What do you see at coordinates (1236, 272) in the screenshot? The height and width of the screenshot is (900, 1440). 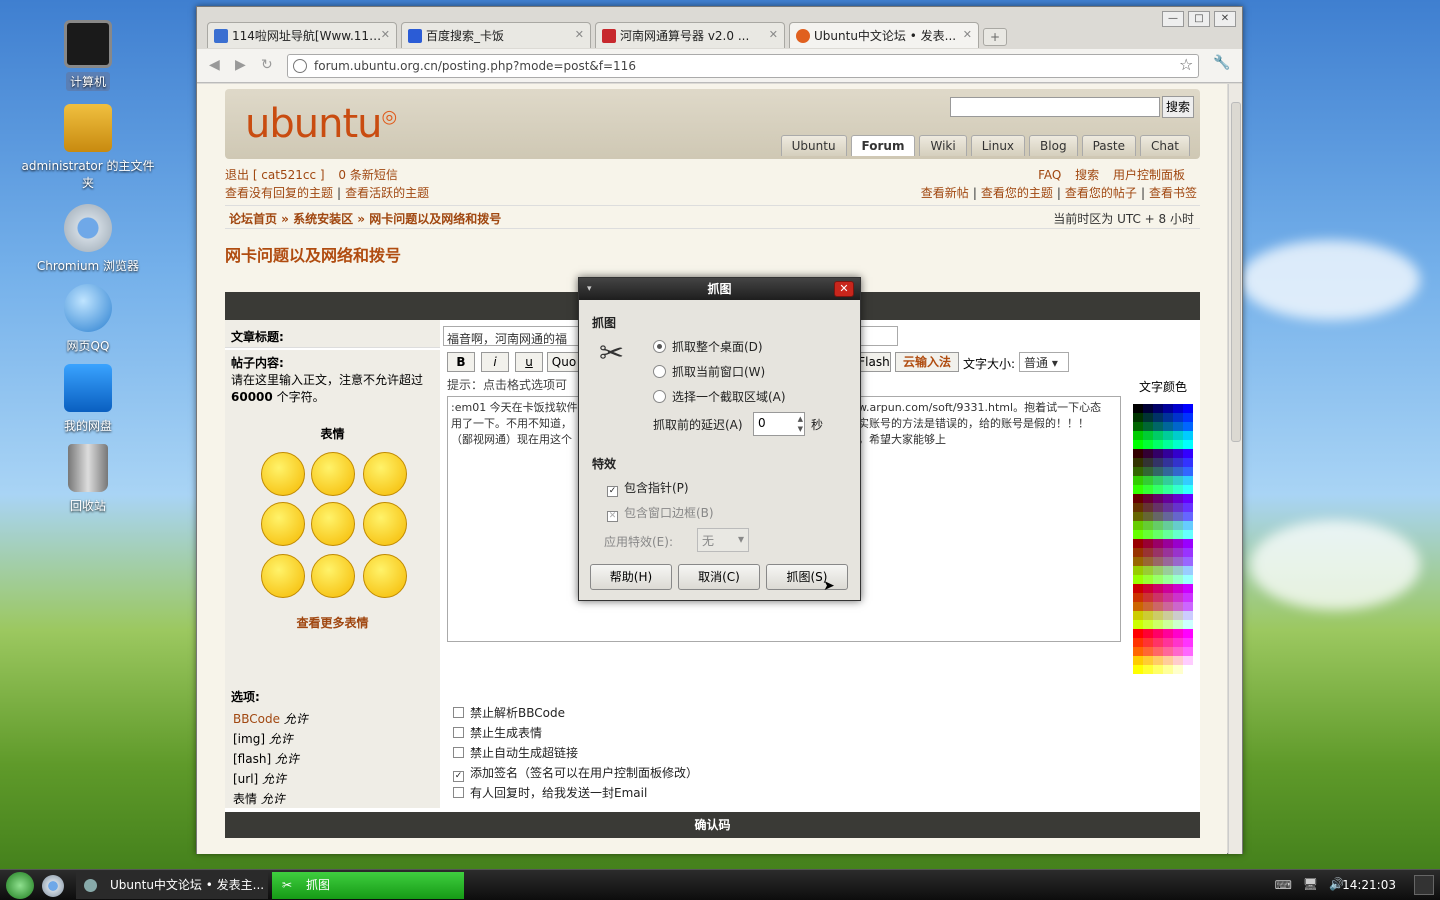 I see `scrollbar-thumb` at bounding box center [1236, 272].